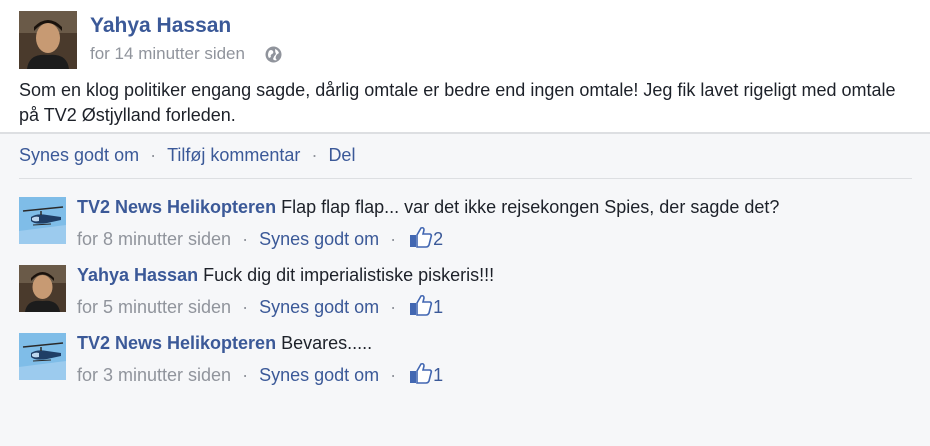 The width and height of the screenshot is (930, 446). What do you see at coordinates (233, 155) in the screenshot?
I see `comment-link: Tilføj kommentar` at bounding box center [233, 155].